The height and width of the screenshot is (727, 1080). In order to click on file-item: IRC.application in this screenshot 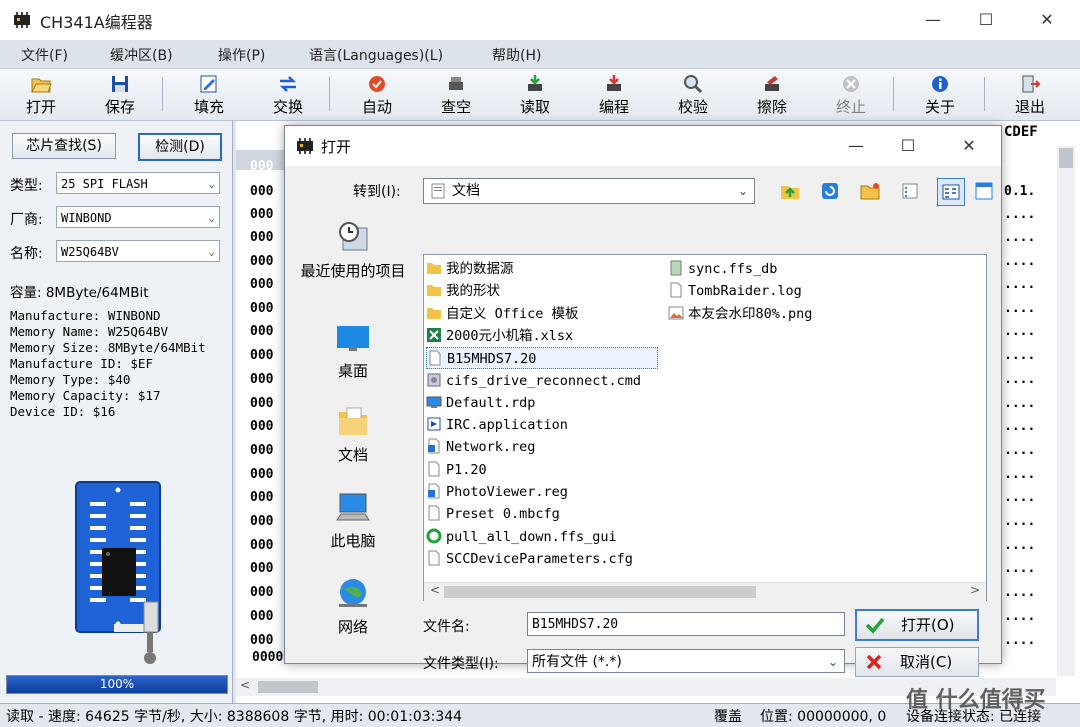, I will do `click(501, 425)`.